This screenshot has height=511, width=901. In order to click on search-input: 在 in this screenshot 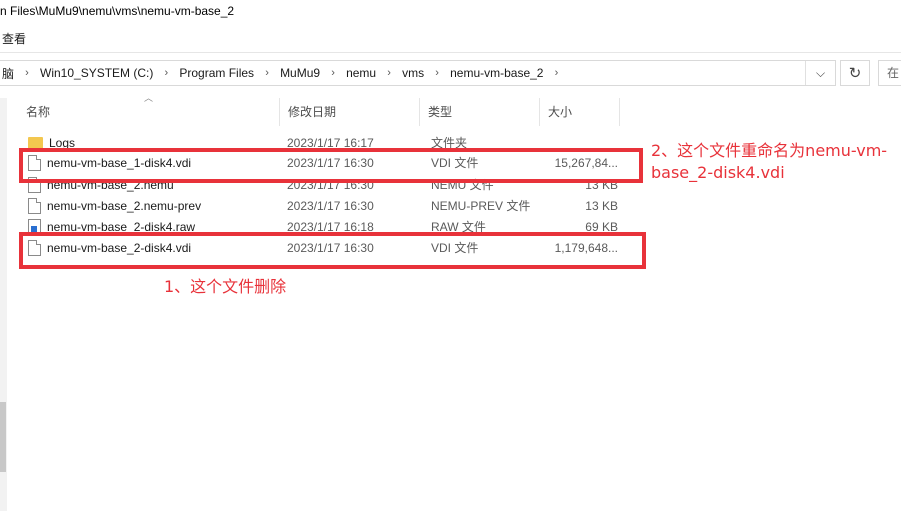, I will do `click(889, 73)`.